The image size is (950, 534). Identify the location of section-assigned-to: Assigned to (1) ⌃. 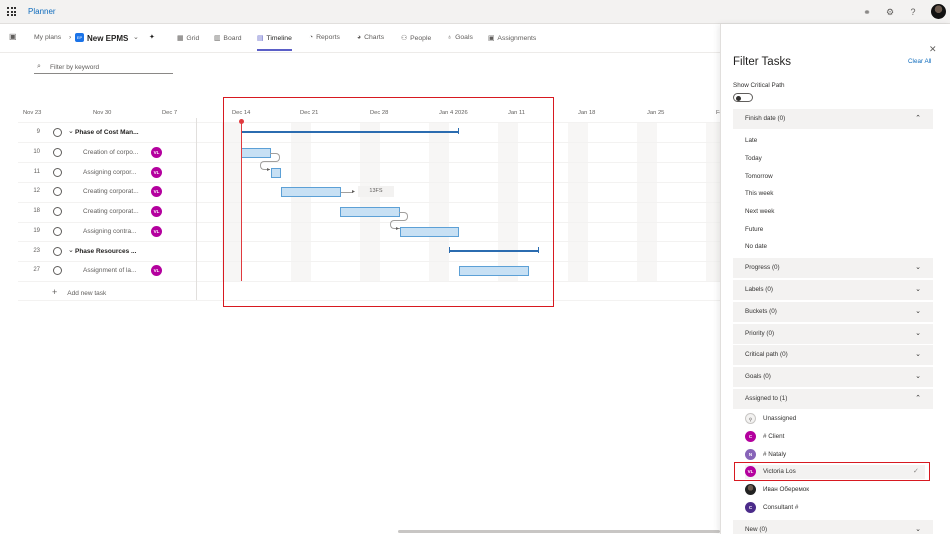
(833, 399).